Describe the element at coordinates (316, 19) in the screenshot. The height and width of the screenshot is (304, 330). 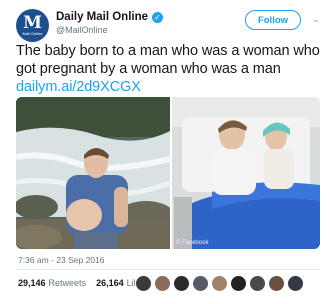
I see `chevron-down-icon: ⌄` at that location.